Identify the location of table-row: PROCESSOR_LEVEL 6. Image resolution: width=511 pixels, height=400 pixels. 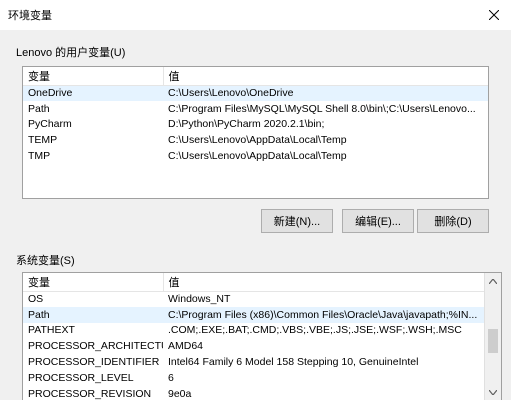
(254, 378).